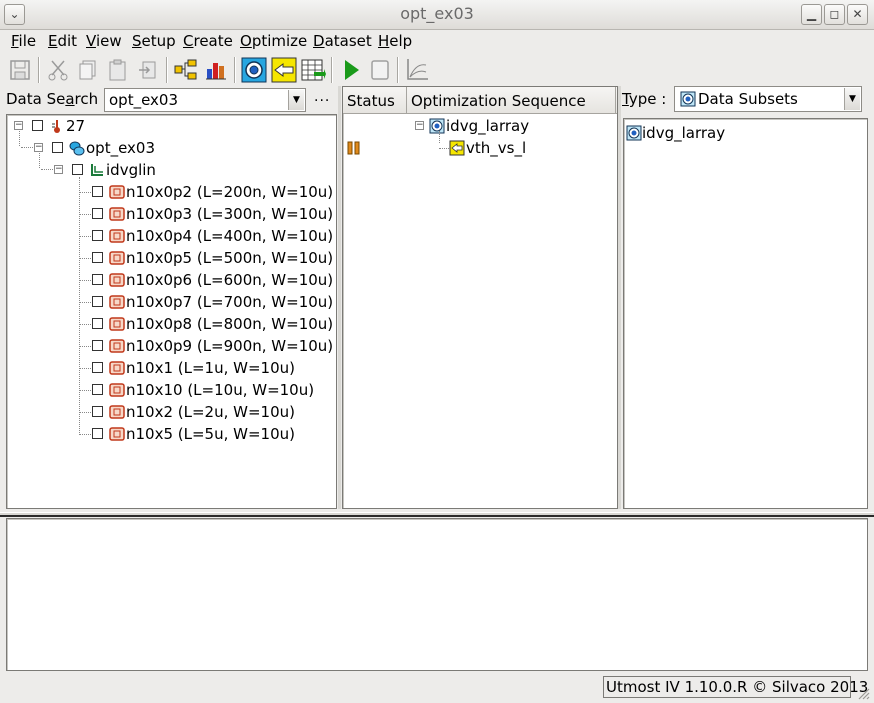  What do you see at coordinates (284, 70) in the screenshot?
I see `arrow-left-icon` at bounding box center [284, 70].